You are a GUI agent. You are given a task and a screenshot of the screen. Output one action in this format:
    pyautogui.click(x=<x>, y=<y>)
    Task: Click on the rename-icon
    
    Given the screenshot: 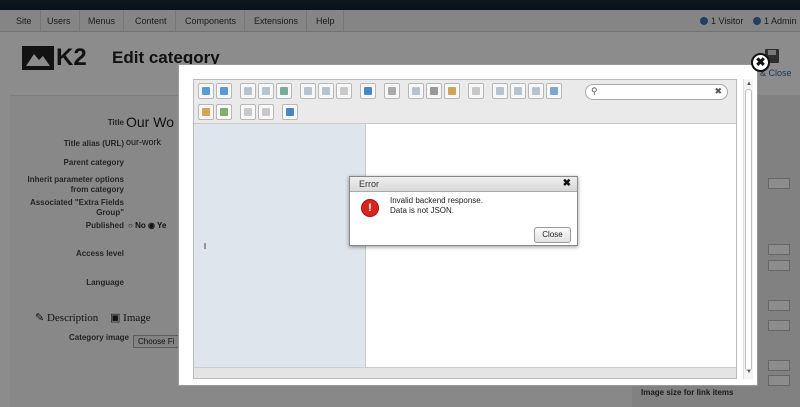 What is the action you would take?
    pyautogui.click(x=518, y=91)
    